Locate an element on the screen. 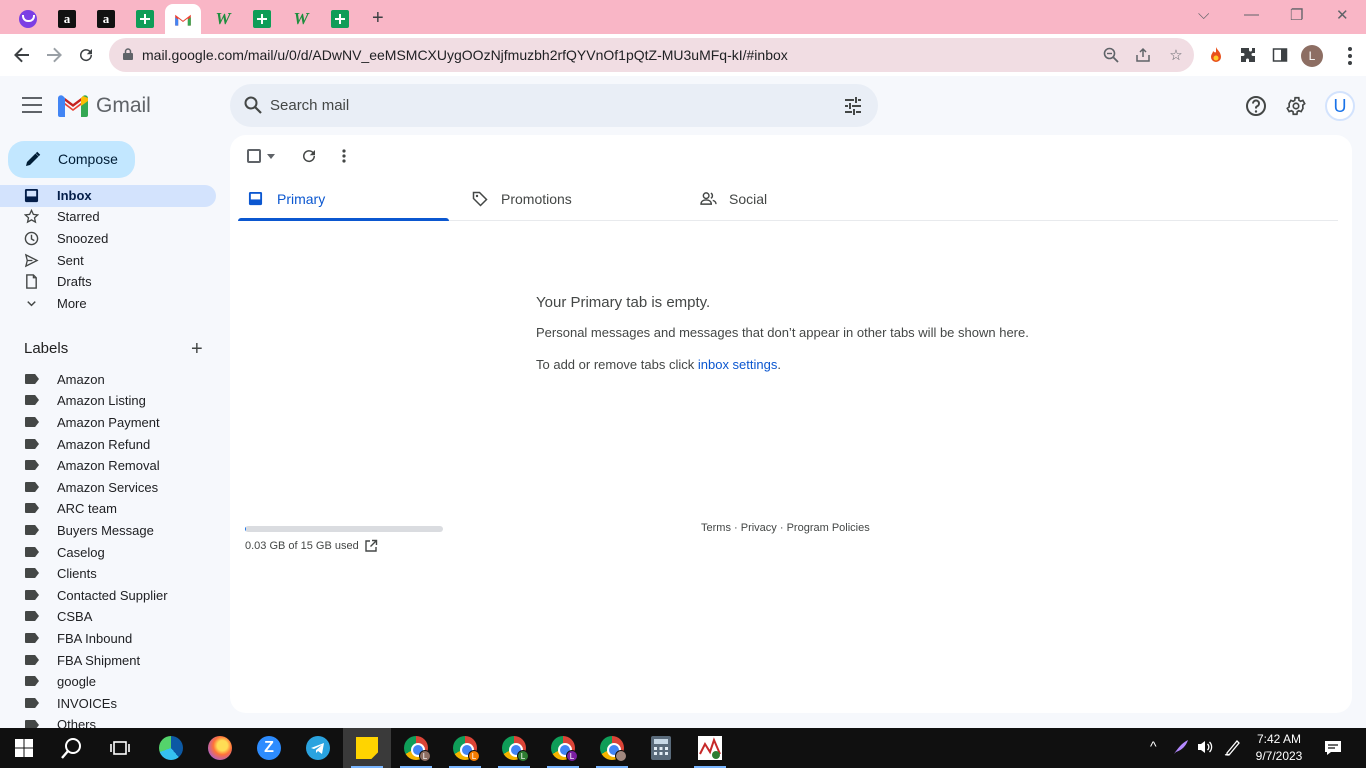  tab-primary: Primary is located at coordinates (343, 199).